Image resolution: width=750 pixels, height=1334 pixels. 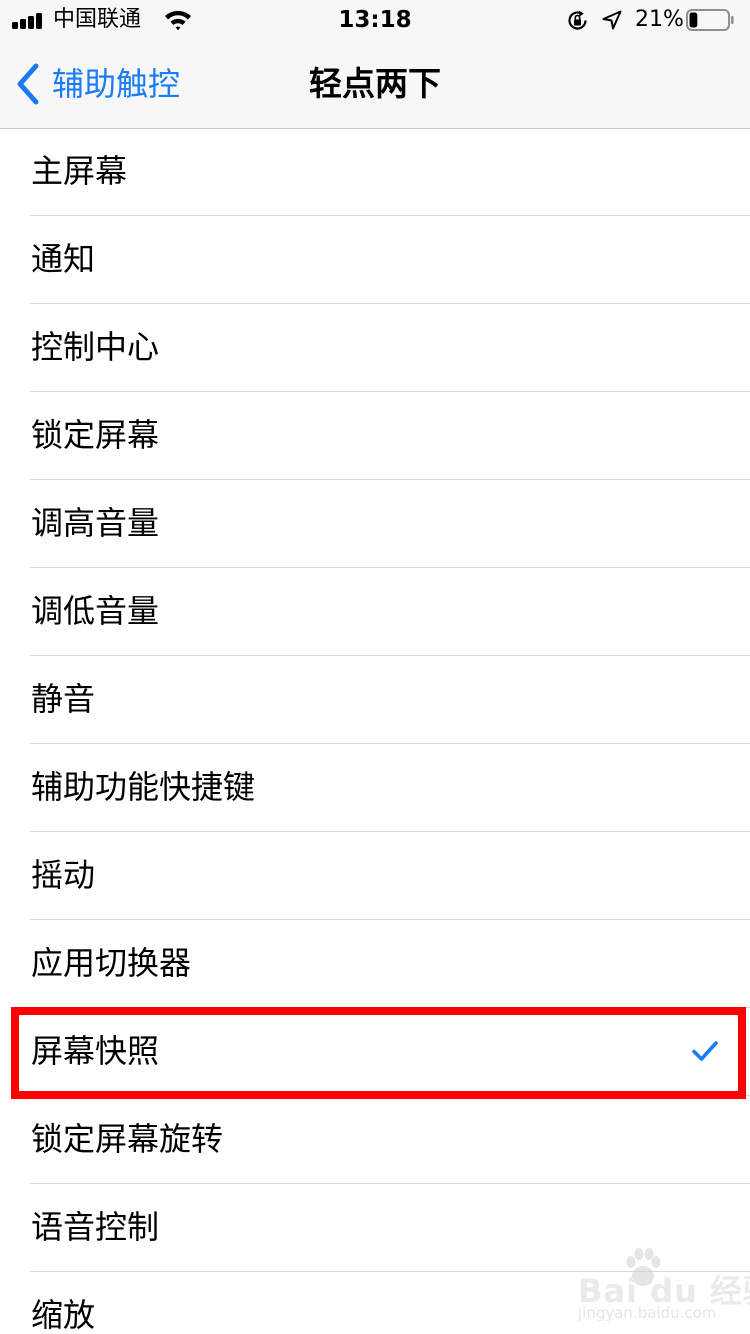 What do you see at coordinates (612, 20) in the screenshot?
I see `location-icon` at bounding box center [612, 20].